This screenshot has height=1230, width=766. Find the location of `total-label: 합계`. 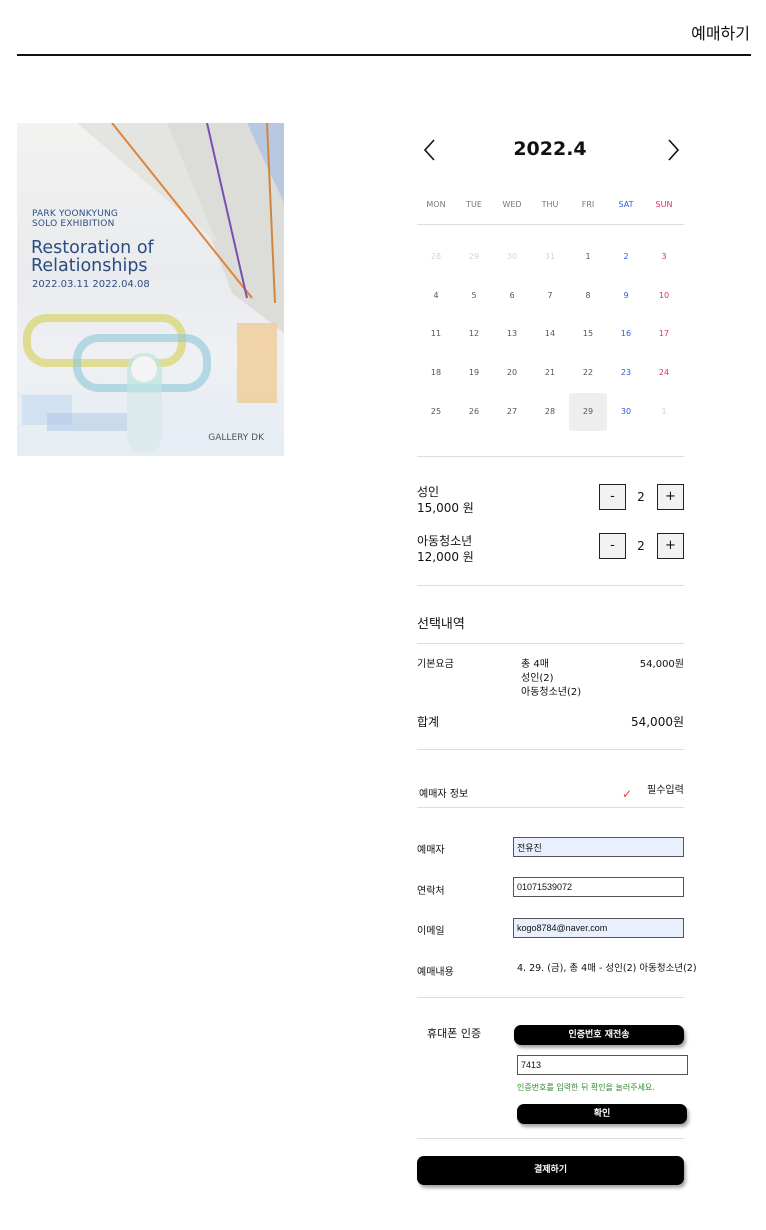

total-label: 합계 is located at coordinates (428, 722).